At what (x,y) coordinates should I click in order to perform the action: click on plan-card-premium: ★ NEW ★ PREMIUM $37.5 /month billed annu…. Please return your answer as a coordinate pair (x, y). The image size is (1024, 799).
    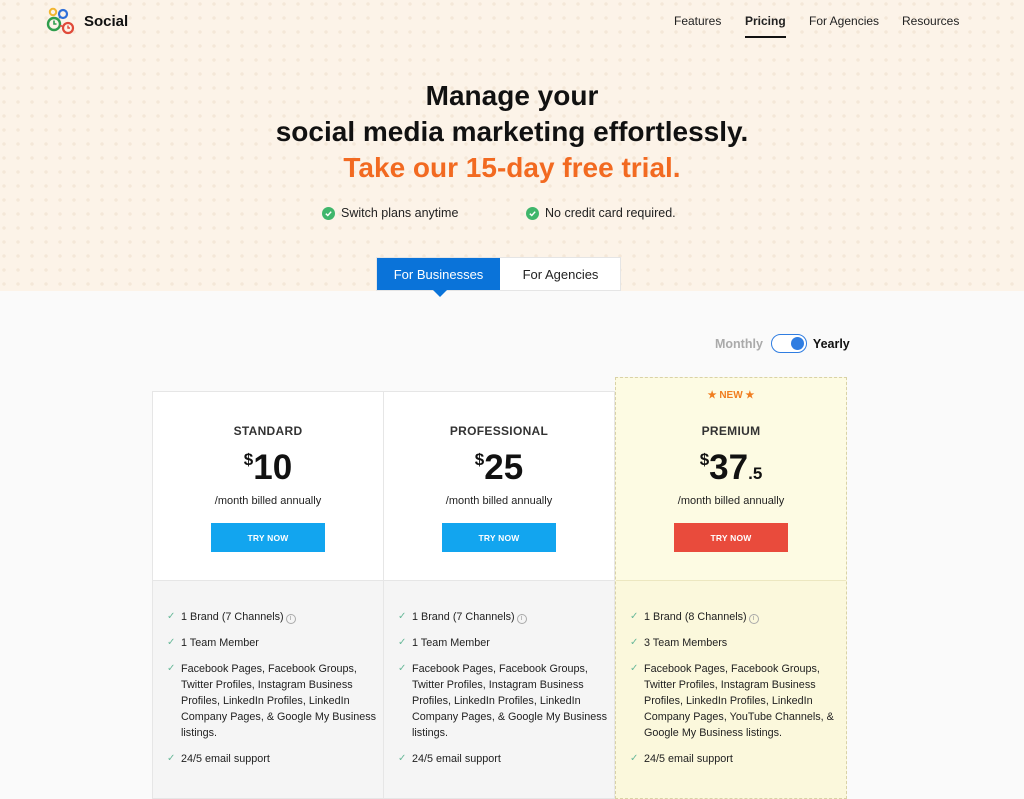
    Looking at the image, I should click on (731, 588).